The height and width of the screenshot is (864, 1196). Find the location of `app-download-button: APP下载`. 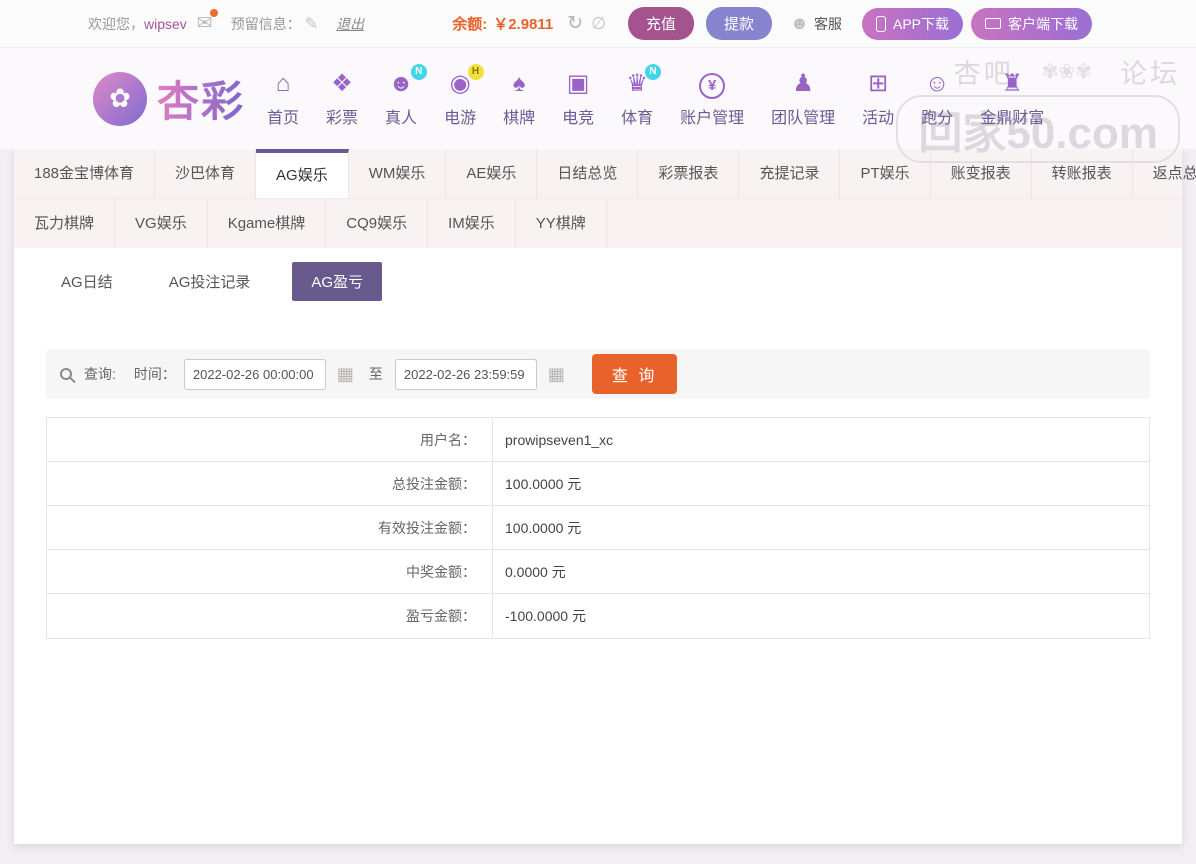

app-download-button: APP下载 is located at coordinates (912, 23).